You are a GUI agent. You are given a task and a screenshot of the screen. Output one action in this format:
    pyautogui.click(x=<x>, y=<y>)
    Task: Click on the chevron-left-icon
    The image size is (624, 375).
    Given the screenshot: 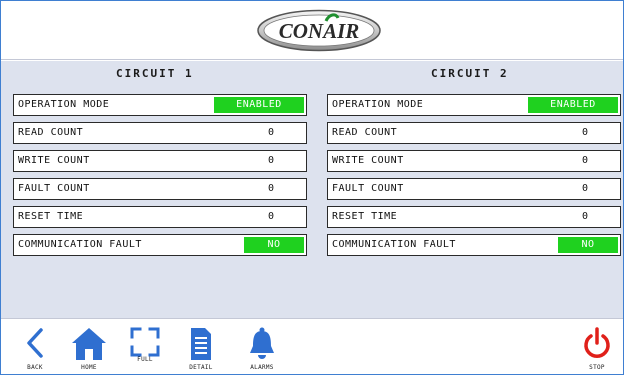 What is the action you would take?
    pyautogui.click(x=35, y=343)
    